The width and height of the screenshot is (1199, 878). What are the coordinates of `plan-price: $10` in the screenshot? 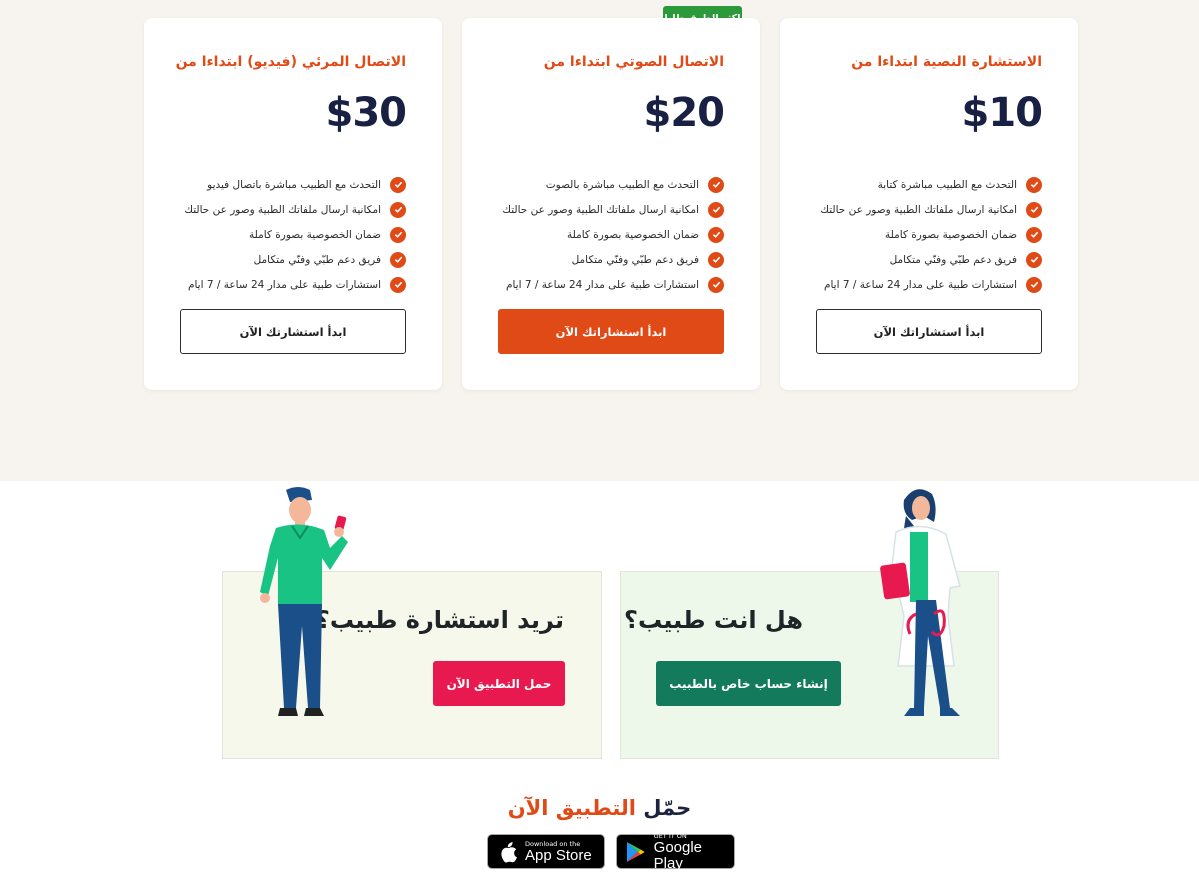 It's located at (1002, 113).